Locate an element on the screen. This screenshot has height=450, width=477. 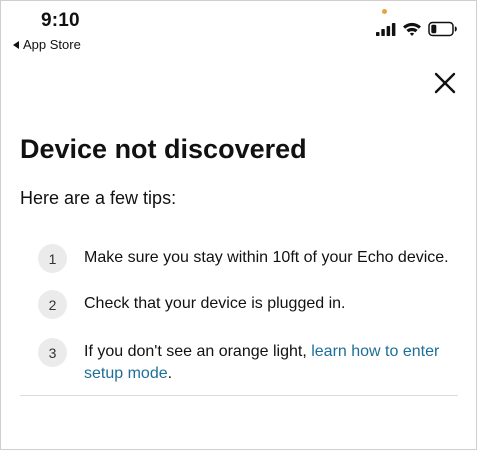
tip-number-badge: 1 is located at coordinates (52, 258).